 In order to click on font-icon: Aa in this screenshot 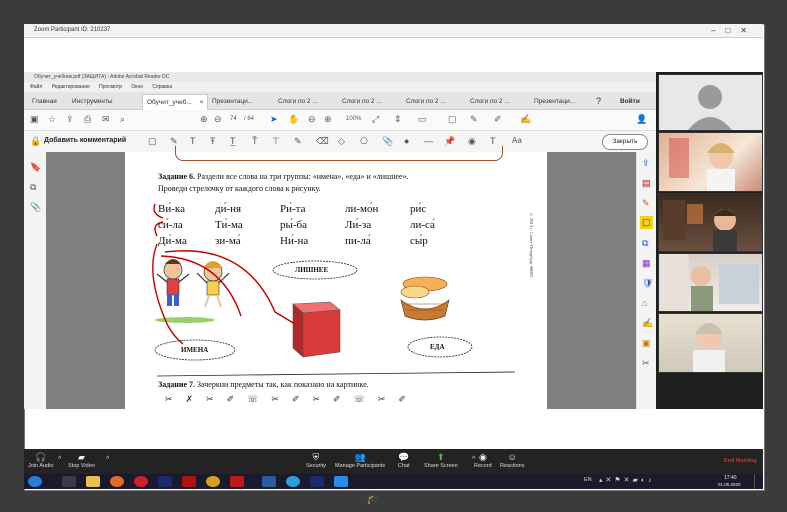, I will do `click(517, 140)`.